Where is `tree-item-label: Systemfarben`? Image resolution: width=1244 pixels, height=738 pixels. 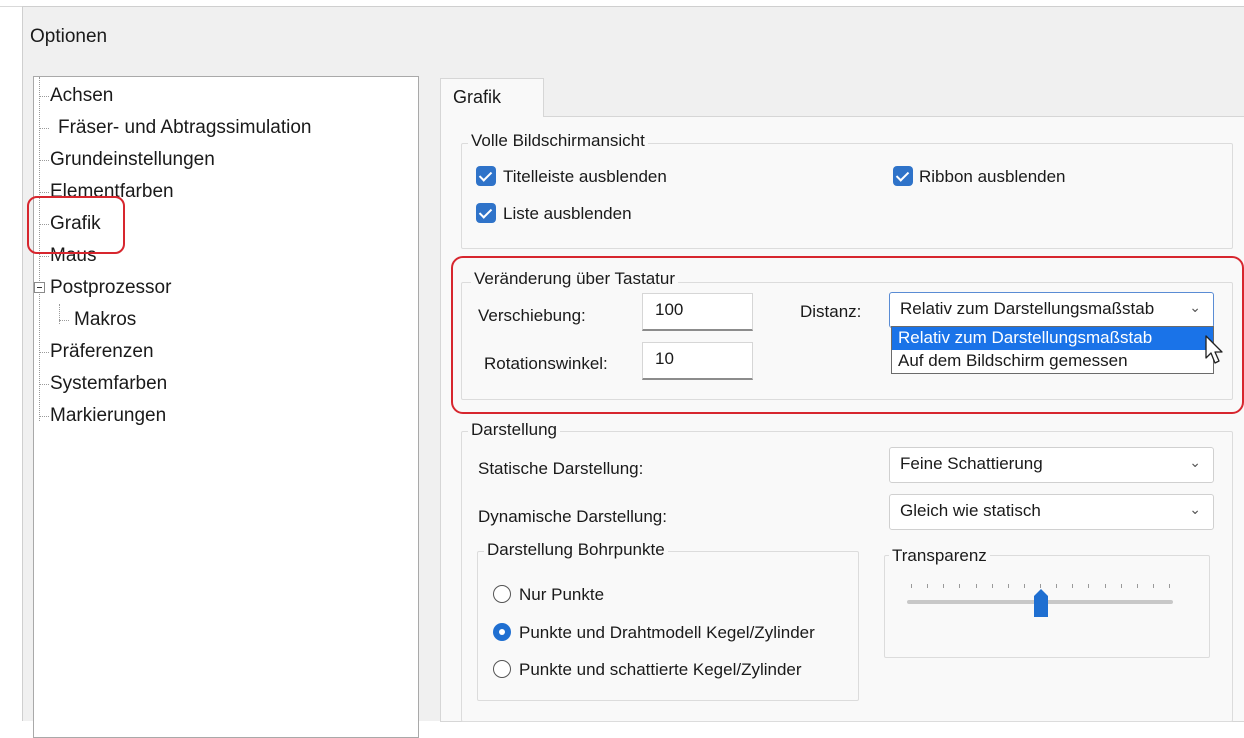 tree-item-label: Systemfarben is located at coordinates (109, 383).